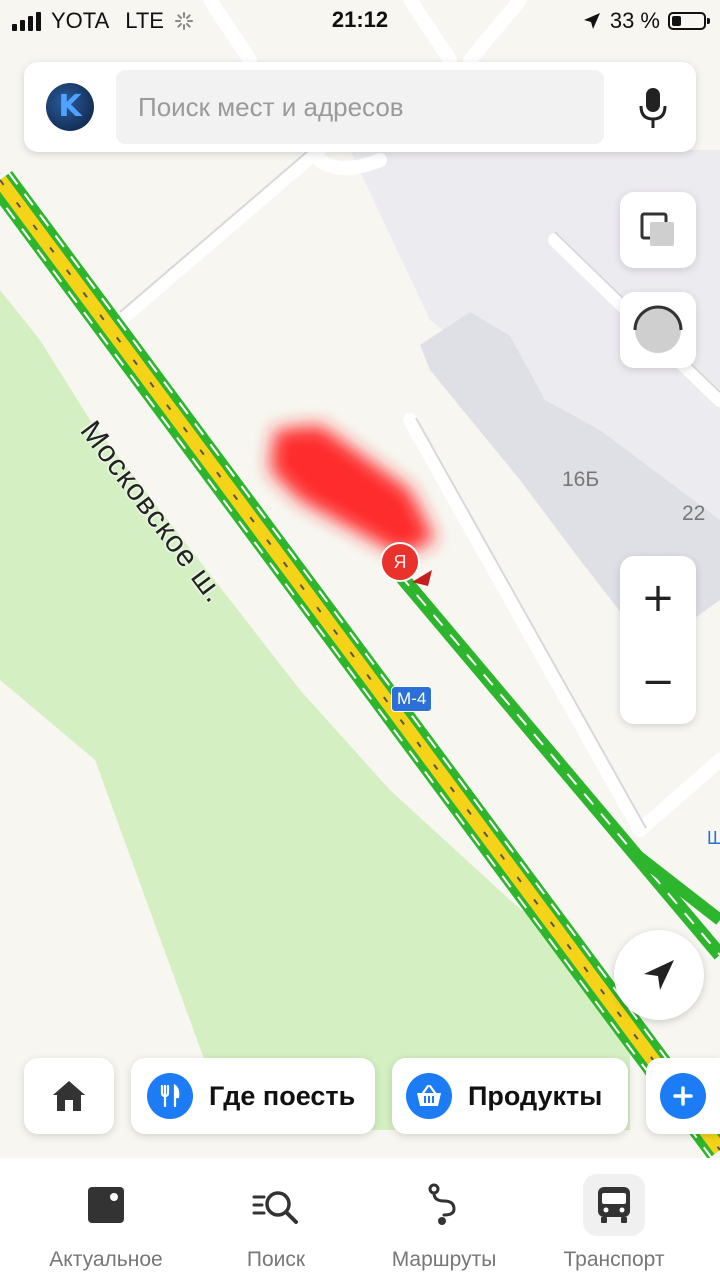 This screenshot has width=720, height=1280. Describe the element at coordinates (106, 1205) in the screenshot. I see `news-icon` at that location.